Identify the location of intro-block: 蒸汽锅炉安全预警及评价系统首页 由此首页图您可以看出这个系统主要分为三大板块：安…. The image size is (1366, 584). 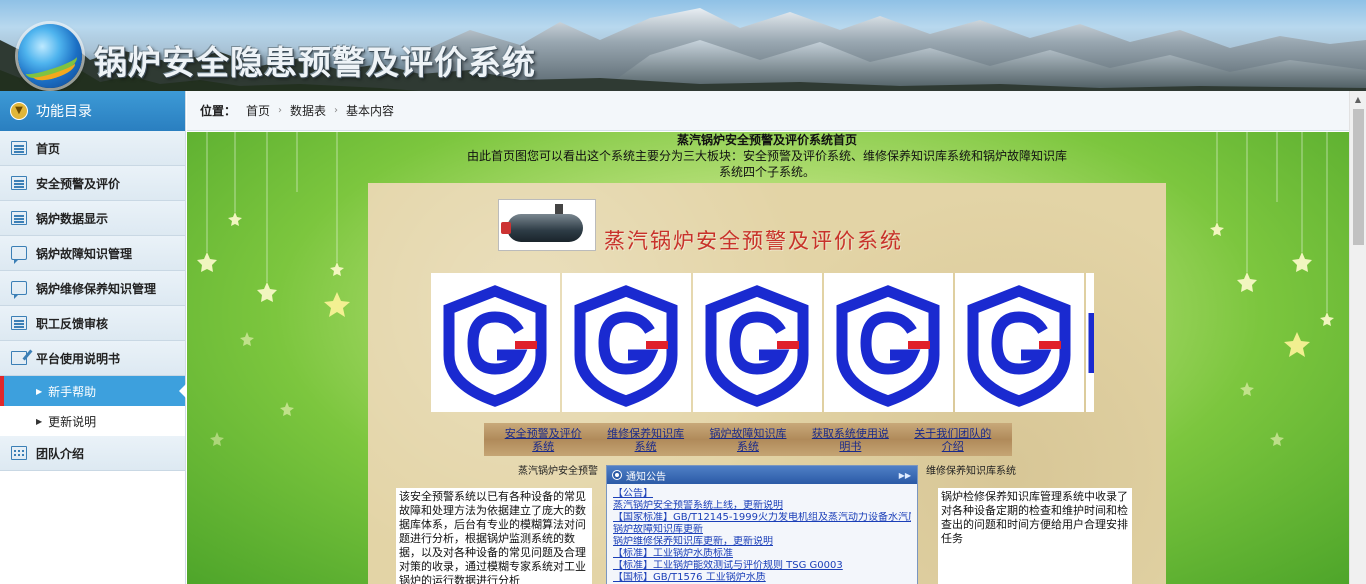
(767, 156).